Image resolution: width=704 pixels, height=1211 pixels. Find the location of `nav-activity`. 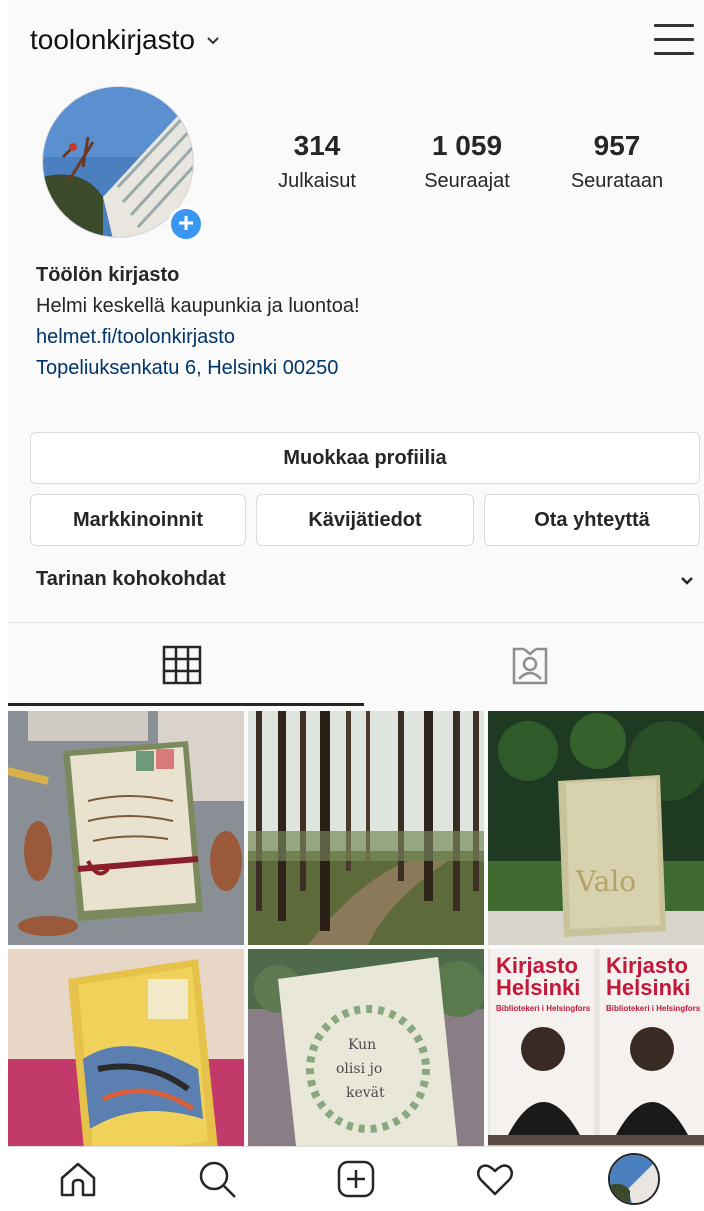

nav-activity is located at coordinates (495, 1179).